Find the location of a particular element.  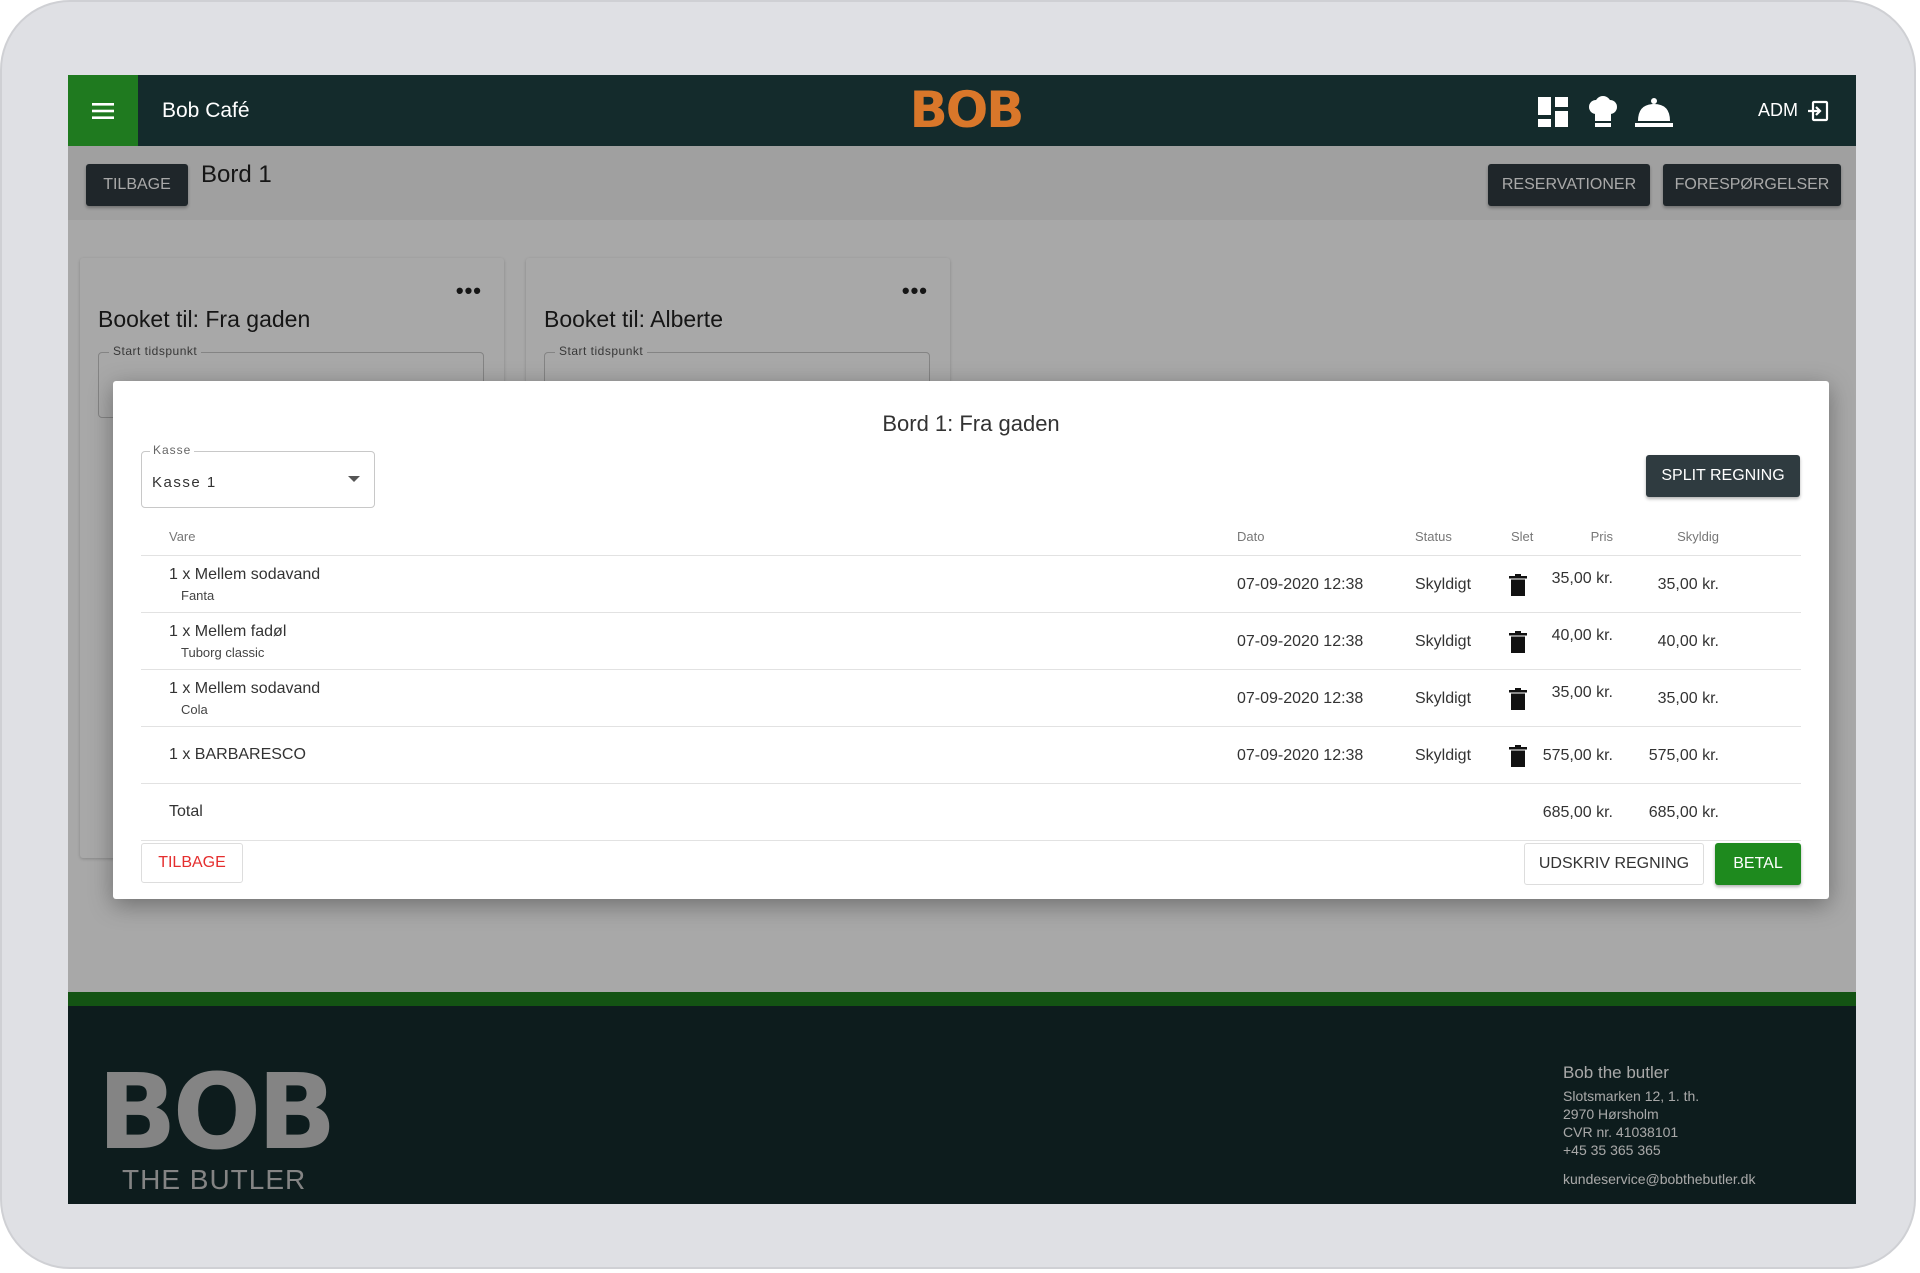

bob-logo-icon: BOB is located at coordinates (967, 109).